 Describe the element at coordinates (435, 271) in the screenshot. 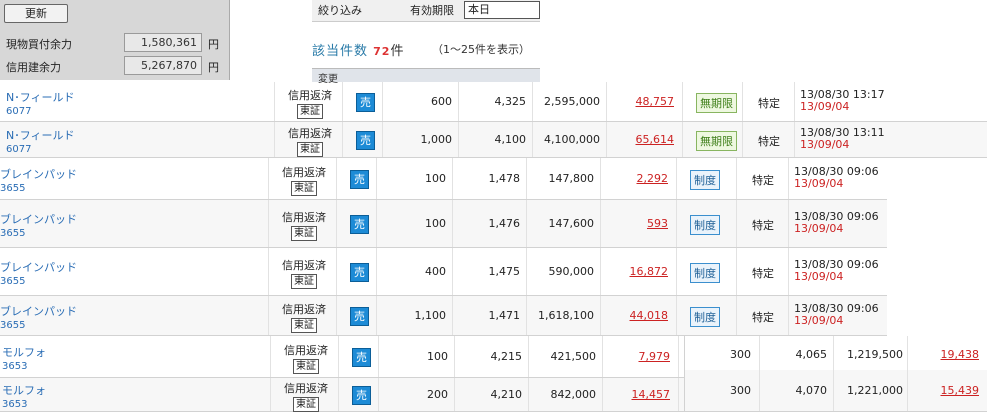

I see `quantity: 400` at that location.